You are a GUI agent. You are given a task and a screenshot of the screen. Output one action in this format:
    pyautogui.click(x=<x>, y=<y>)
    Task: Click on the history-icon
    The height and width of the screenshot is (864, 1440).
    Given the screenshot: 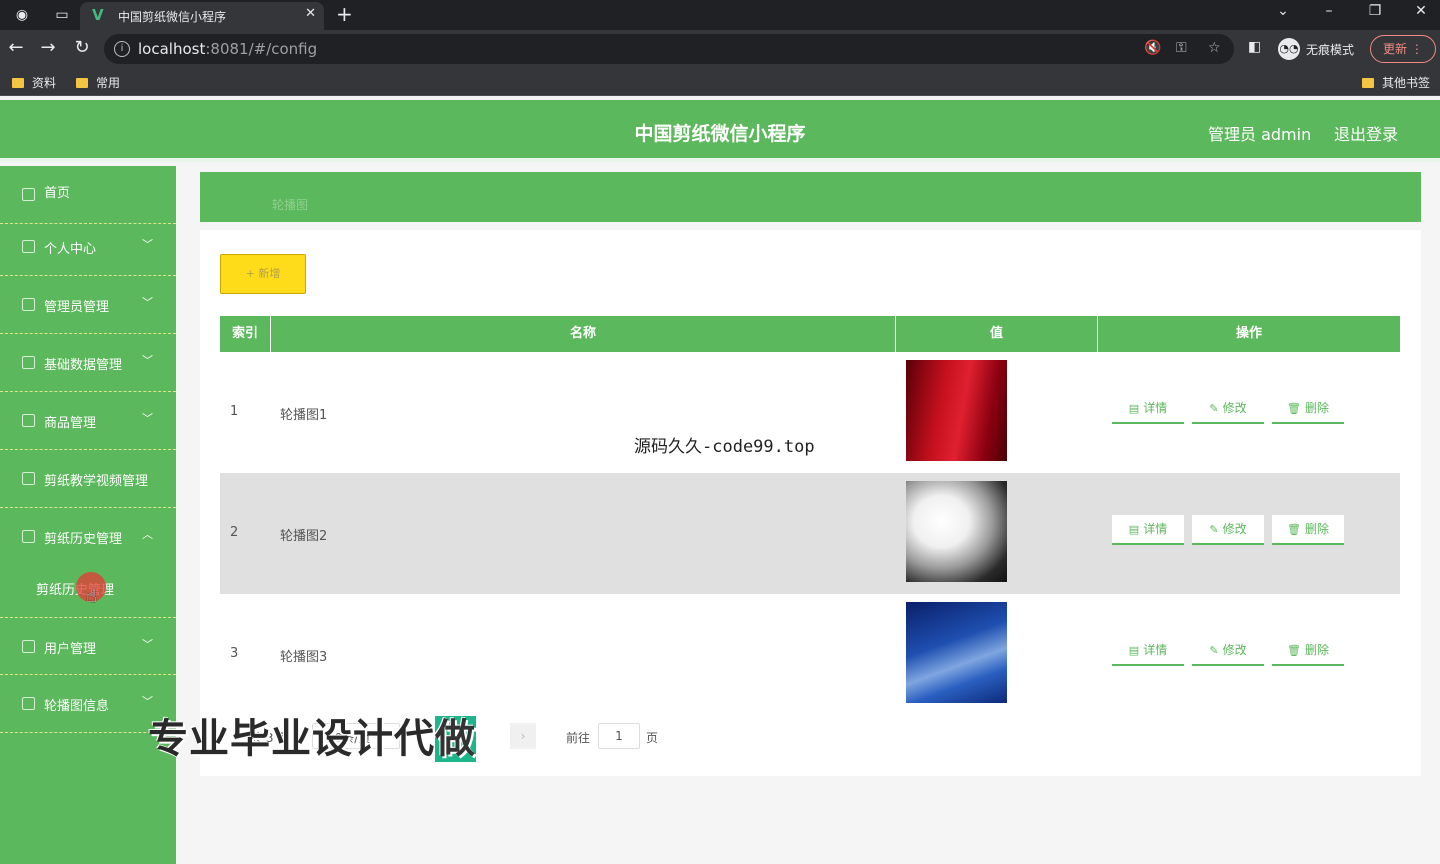 What is the action you would take?
    pyautogui.click(x=28, y=536)
    